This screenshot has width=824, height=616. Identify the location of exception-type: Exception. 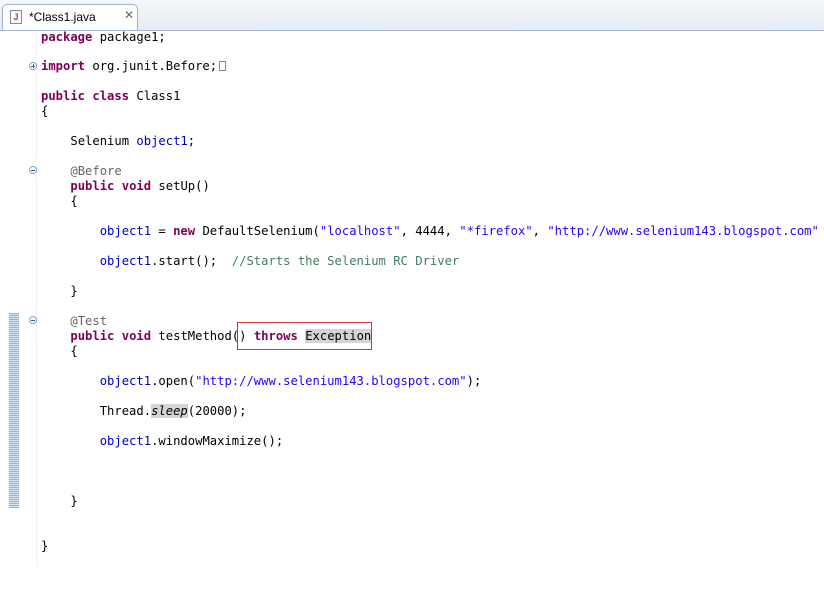
(338, 336).